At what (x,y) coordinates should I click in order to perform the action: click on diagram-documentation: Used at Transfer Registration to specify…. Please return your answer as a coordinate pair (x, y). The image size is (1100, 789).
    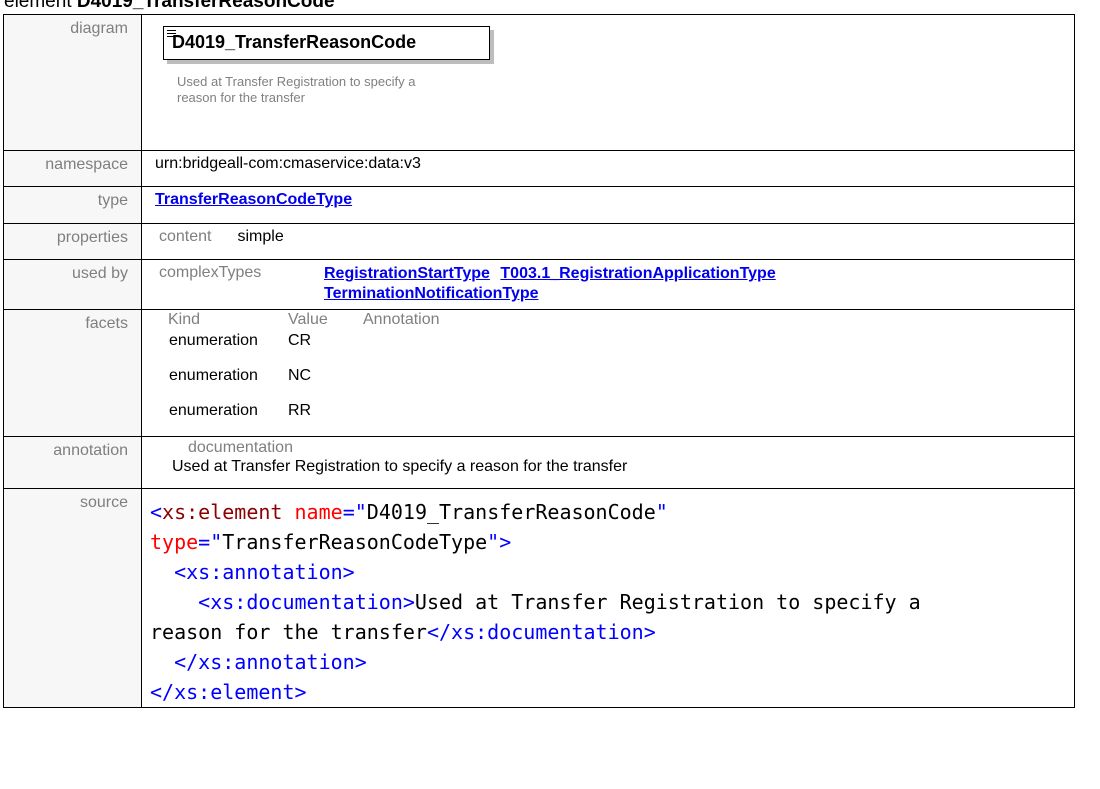
    Looking at the image, I should click on (296, 89).